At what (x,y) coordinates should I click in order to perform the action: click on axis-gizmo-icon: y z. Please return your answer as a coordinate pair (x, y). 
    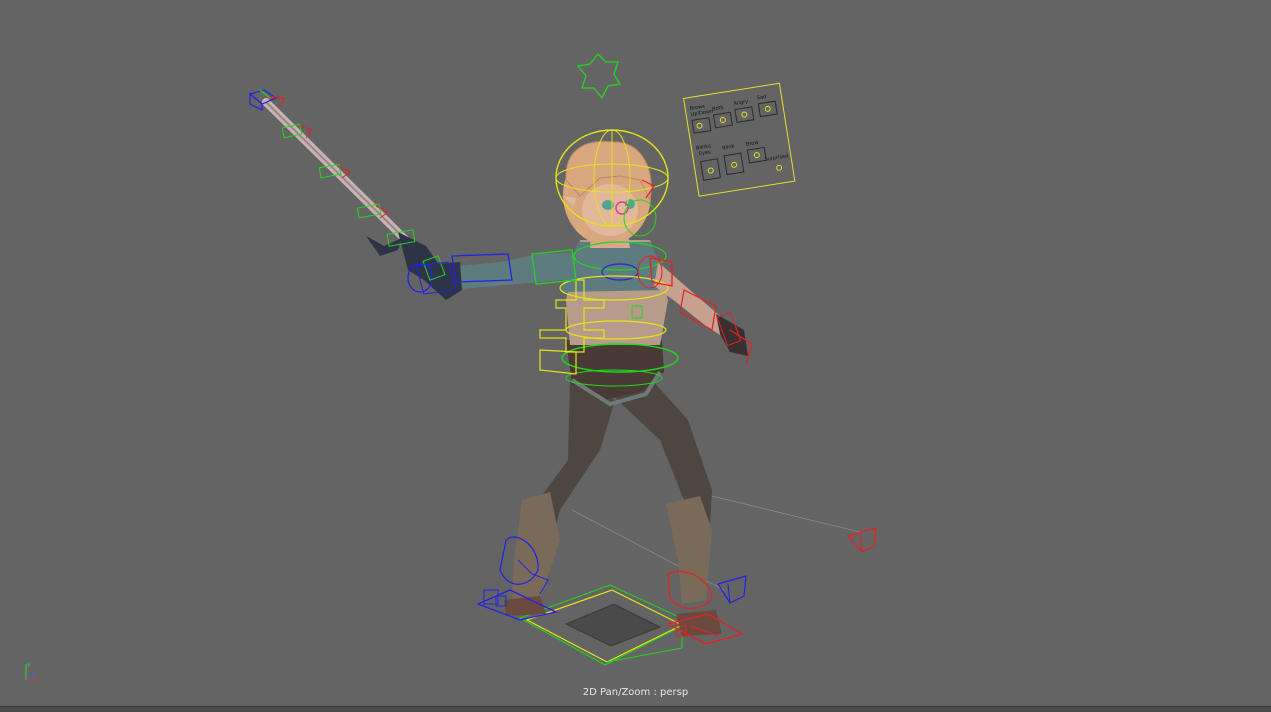
    Looking at the image, I should click on (31, 671).